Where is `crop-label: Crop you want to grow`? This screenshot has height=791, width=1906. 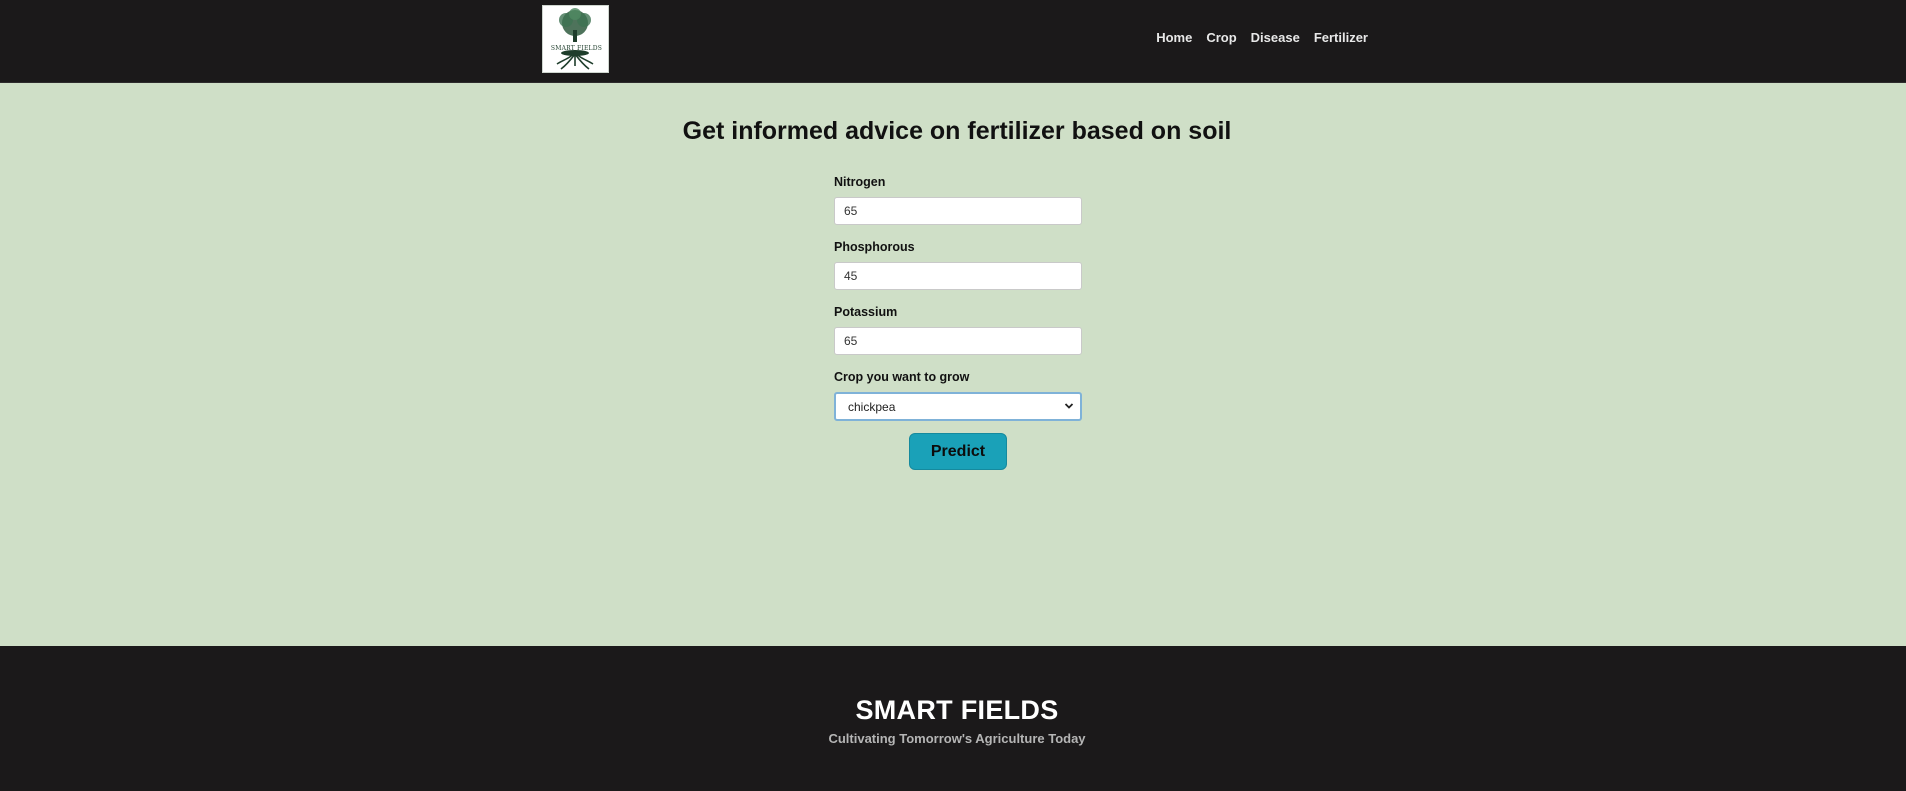 crop-label: Crop you want to grow is located at coordinates (902, 377).